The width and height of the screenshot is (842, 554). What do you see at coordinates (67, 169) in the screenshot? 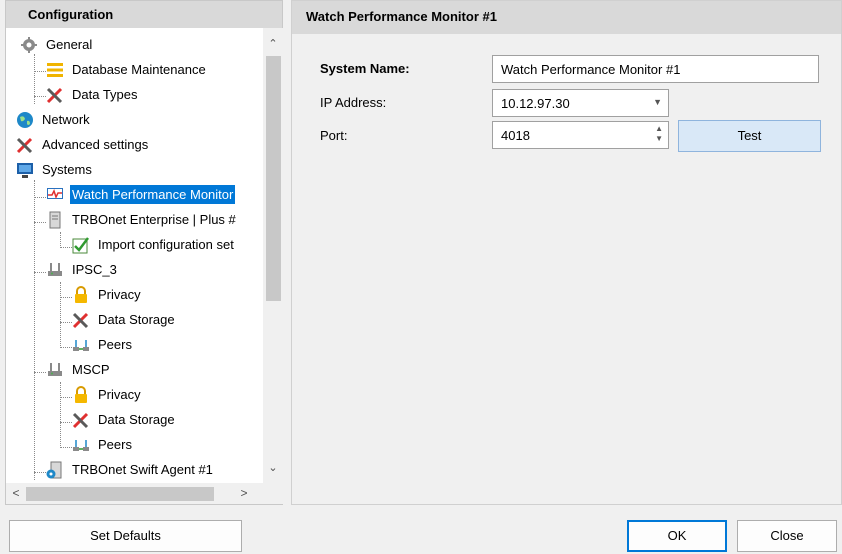
I see `tree-item-label: Systems` at bounding box center [67, 169].